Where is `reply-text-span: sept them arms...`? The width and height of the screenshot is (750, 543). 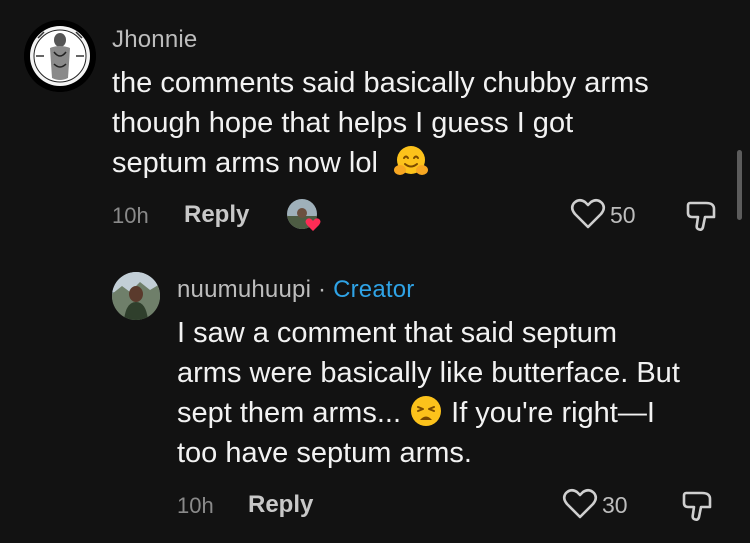 reply-text-span: sept them arms... is located at coordinates (289, 413).